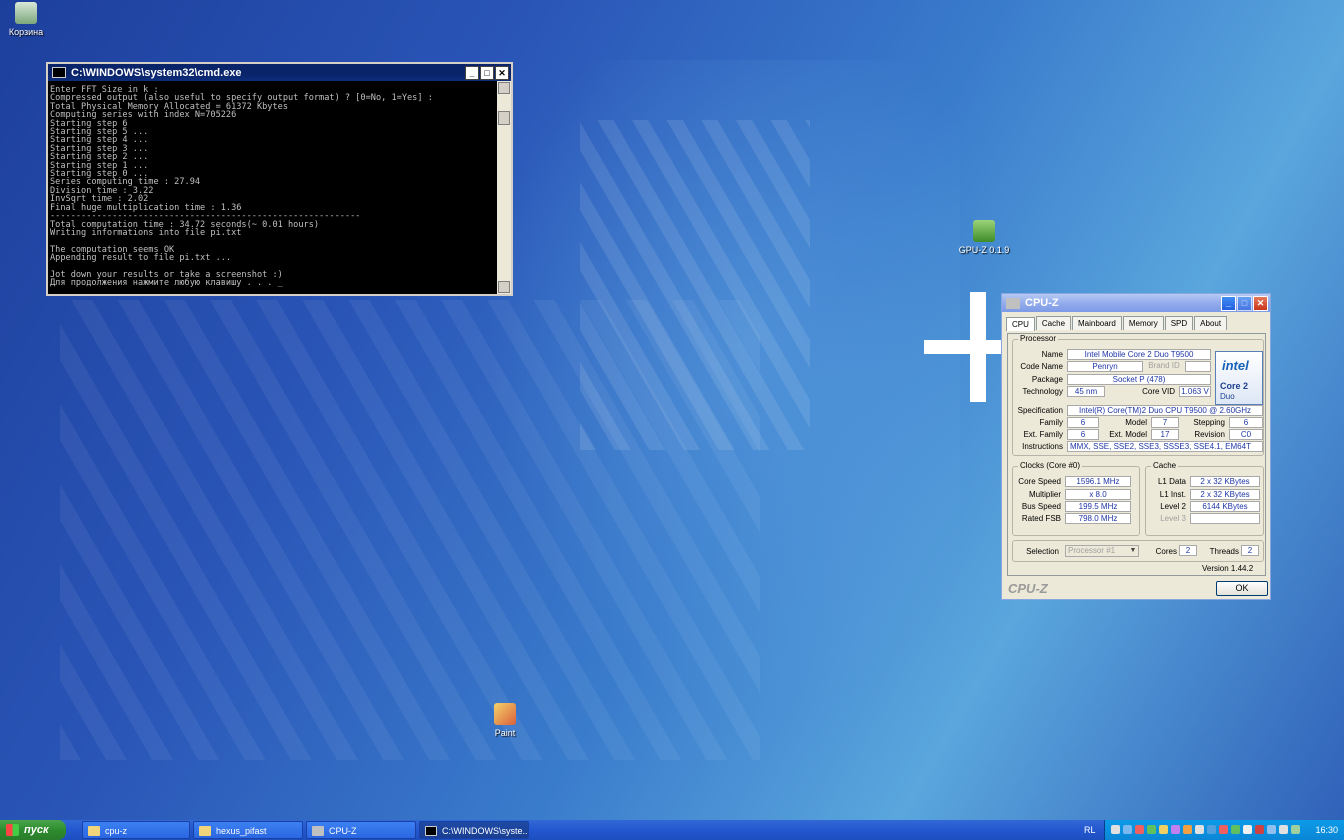 The width and height of the screenshot is (1344, 840). Describe the element at coordinates (1098, 518) in the screenshot. I see `ratedfsb-value: 798.0 MHz` at that location.